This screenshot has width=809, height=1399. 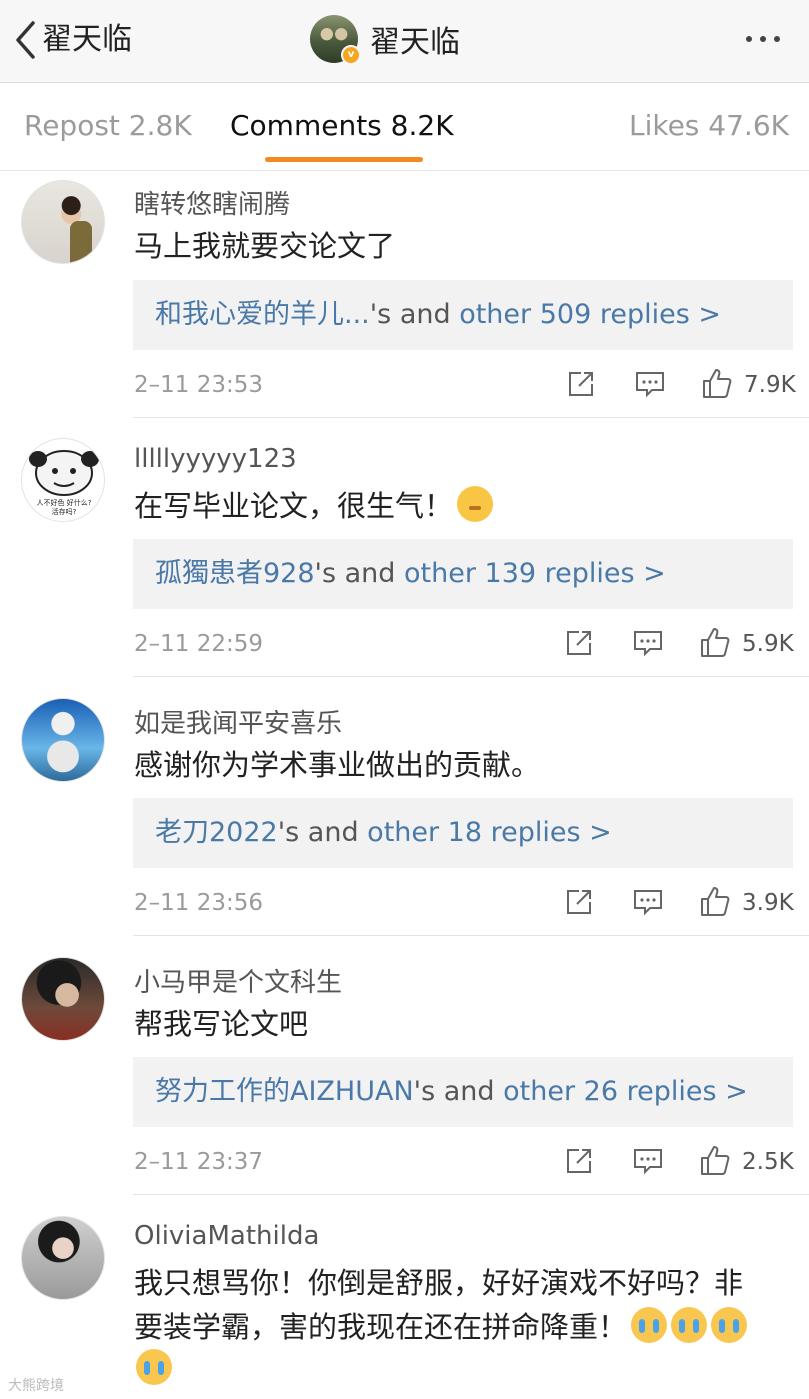 What do you see at coordinates (535, 573) in the screenshot?
I see `more-replies-link: other 139 replies >` at bounding box center [535, 573].